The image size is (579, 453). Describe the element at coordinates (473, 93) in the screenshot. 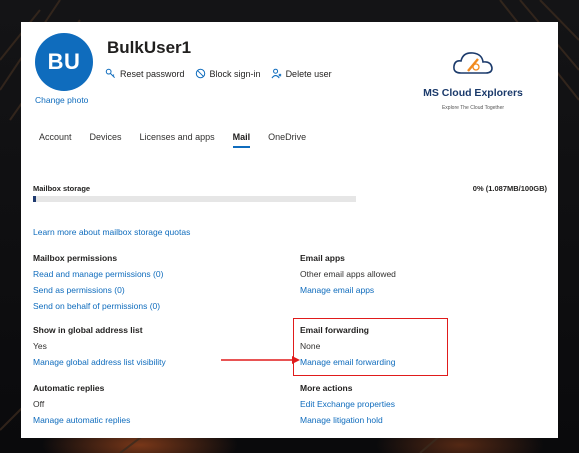

I see `brand-name: MS Cloud Explorers` at that location.